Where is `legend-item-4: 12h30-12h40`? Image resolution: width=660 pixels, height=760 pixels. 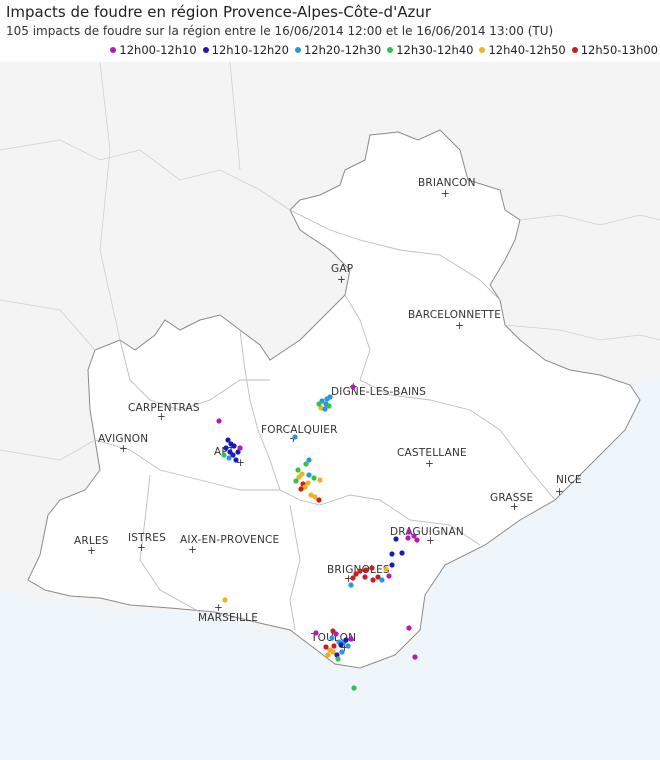 legend-item-4: 12h30-12h40 is located at coordinates (430, 50).